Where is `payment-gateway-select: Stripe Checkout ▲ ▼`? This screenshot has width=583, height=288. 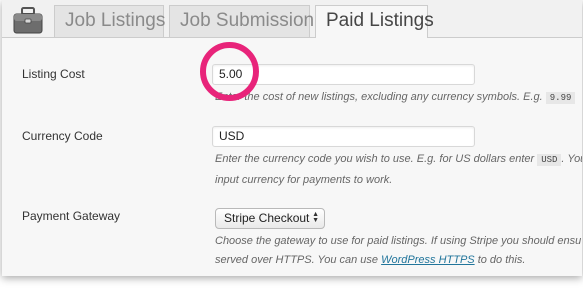 payment-gateway-select: Stripe Checkout ▲ ▼ is located at coordinates (270, 218).